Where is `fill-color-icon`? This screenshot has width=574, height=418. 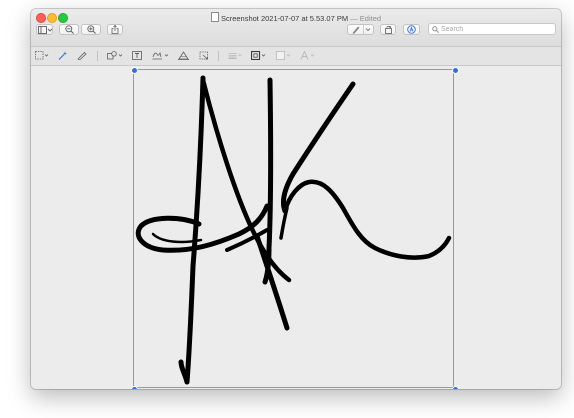
fill-color-icon is located at coordinates (283, 55).